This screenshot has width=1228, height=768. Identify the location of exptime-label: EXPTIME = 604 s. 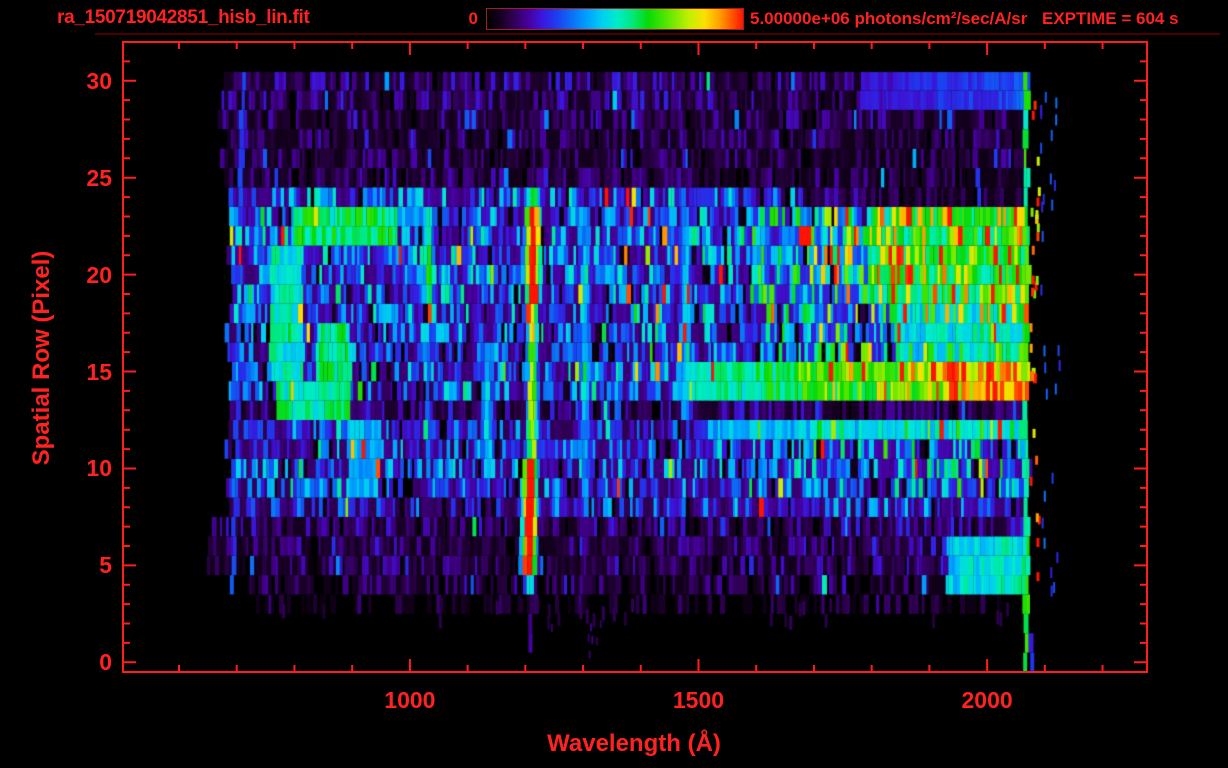
(1110, 18).